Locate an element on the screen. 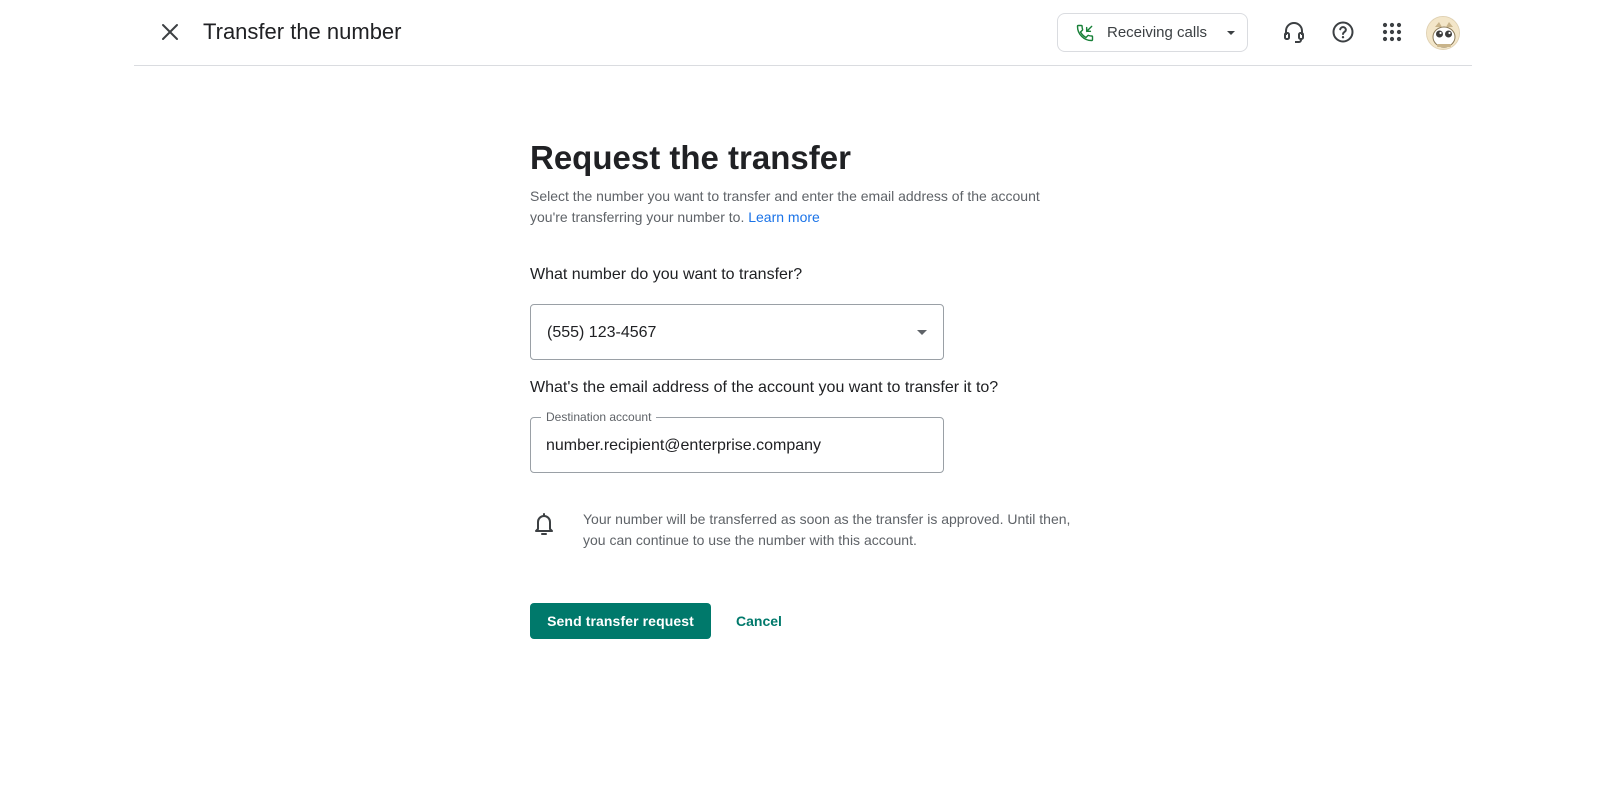  support-button is located at coordinates (1294, 32).